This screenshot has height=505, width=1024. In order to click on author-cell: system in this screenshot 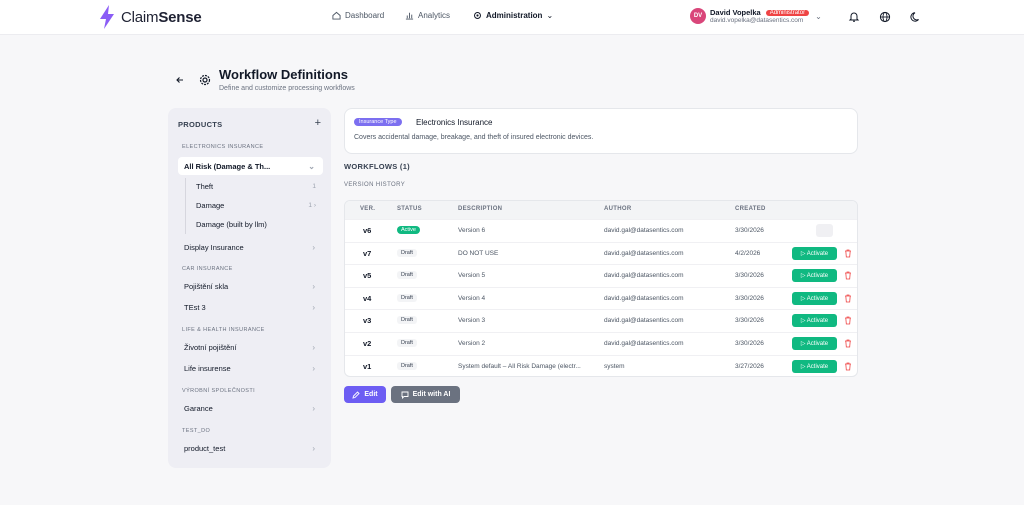, I will do `click(614, 366)`.